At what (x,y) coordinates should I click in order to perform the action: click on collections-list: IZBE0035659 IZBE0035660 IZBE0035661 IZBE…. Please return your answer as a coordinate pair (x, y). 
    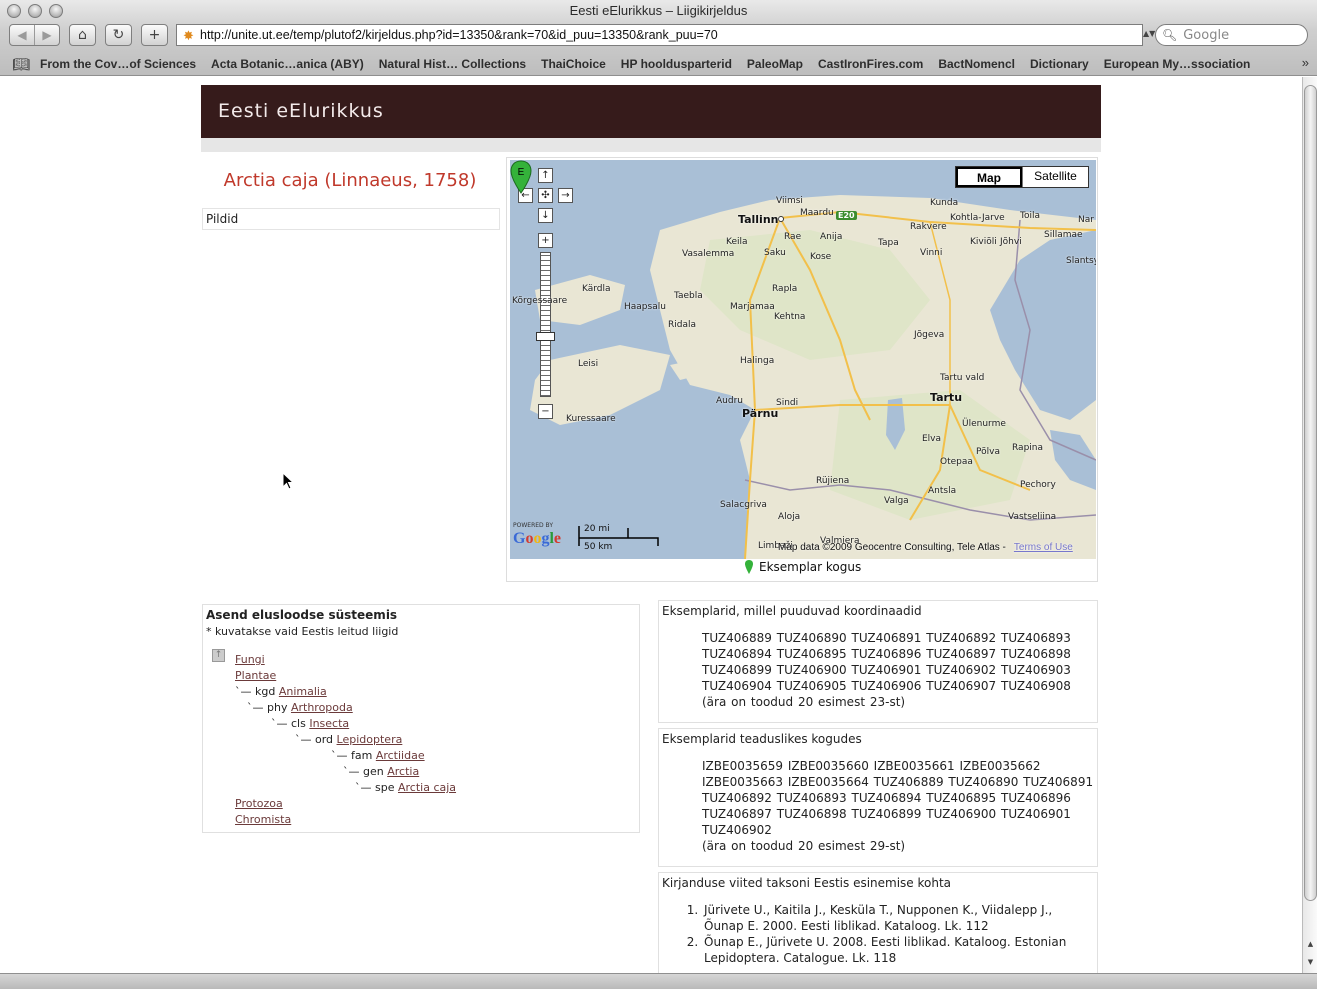
    Looking at the image, I should click on (878, 806).